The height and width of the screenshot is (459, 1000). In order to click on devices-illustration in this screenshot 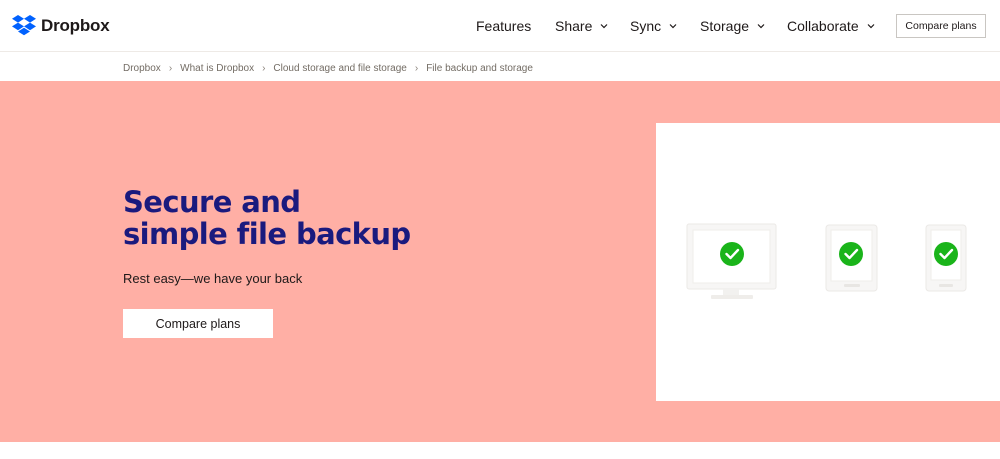, I will do `click(826, 261)`.